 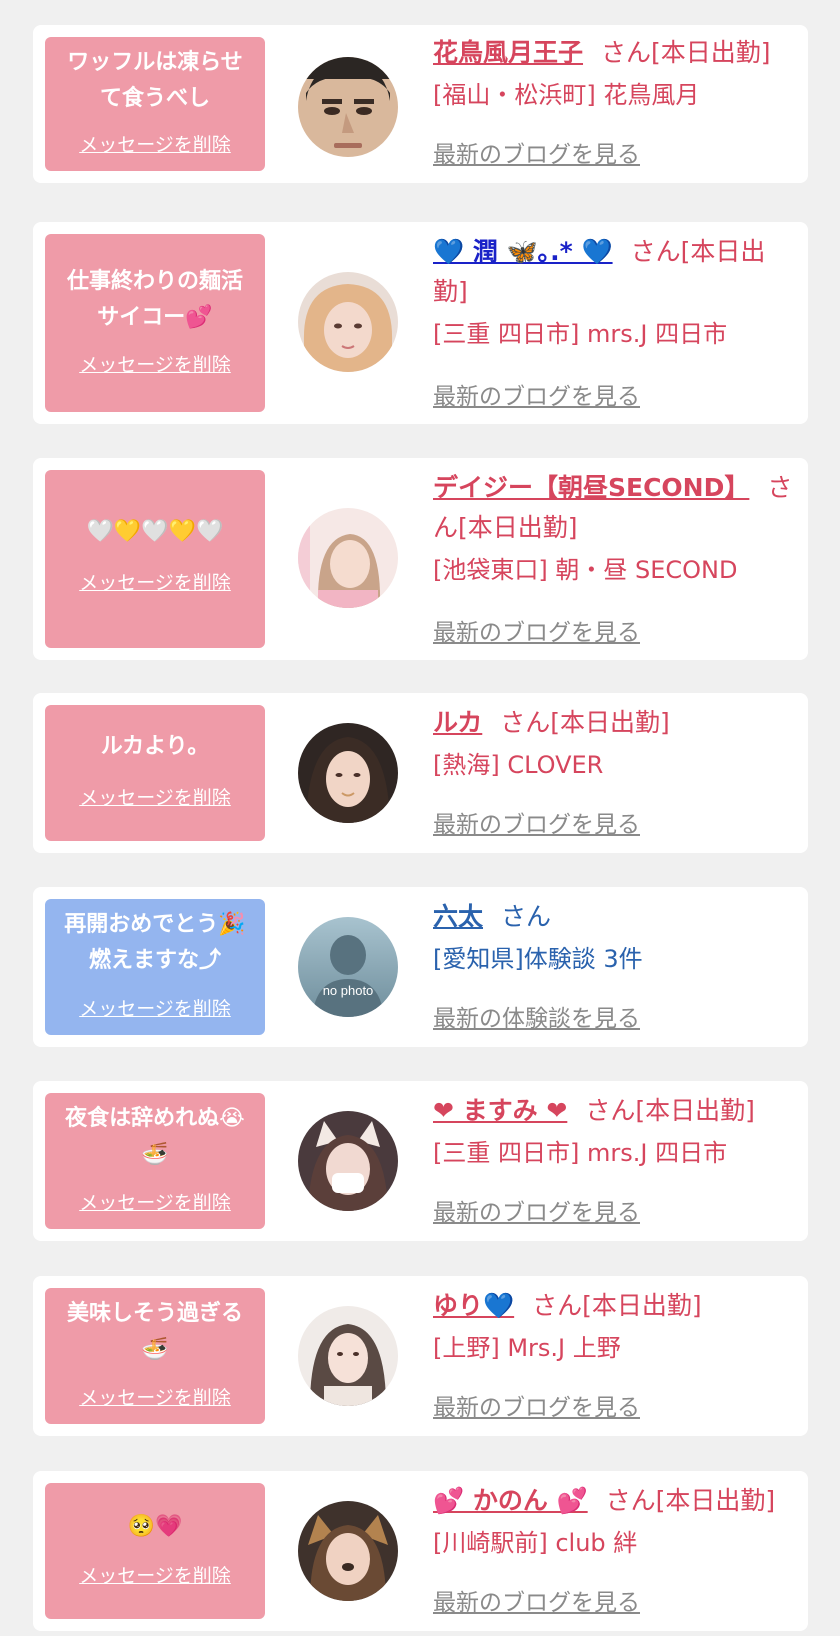 I want to click on shop-name: [福山・松浜町] 花鳥風月, so click(x=566, y=95).